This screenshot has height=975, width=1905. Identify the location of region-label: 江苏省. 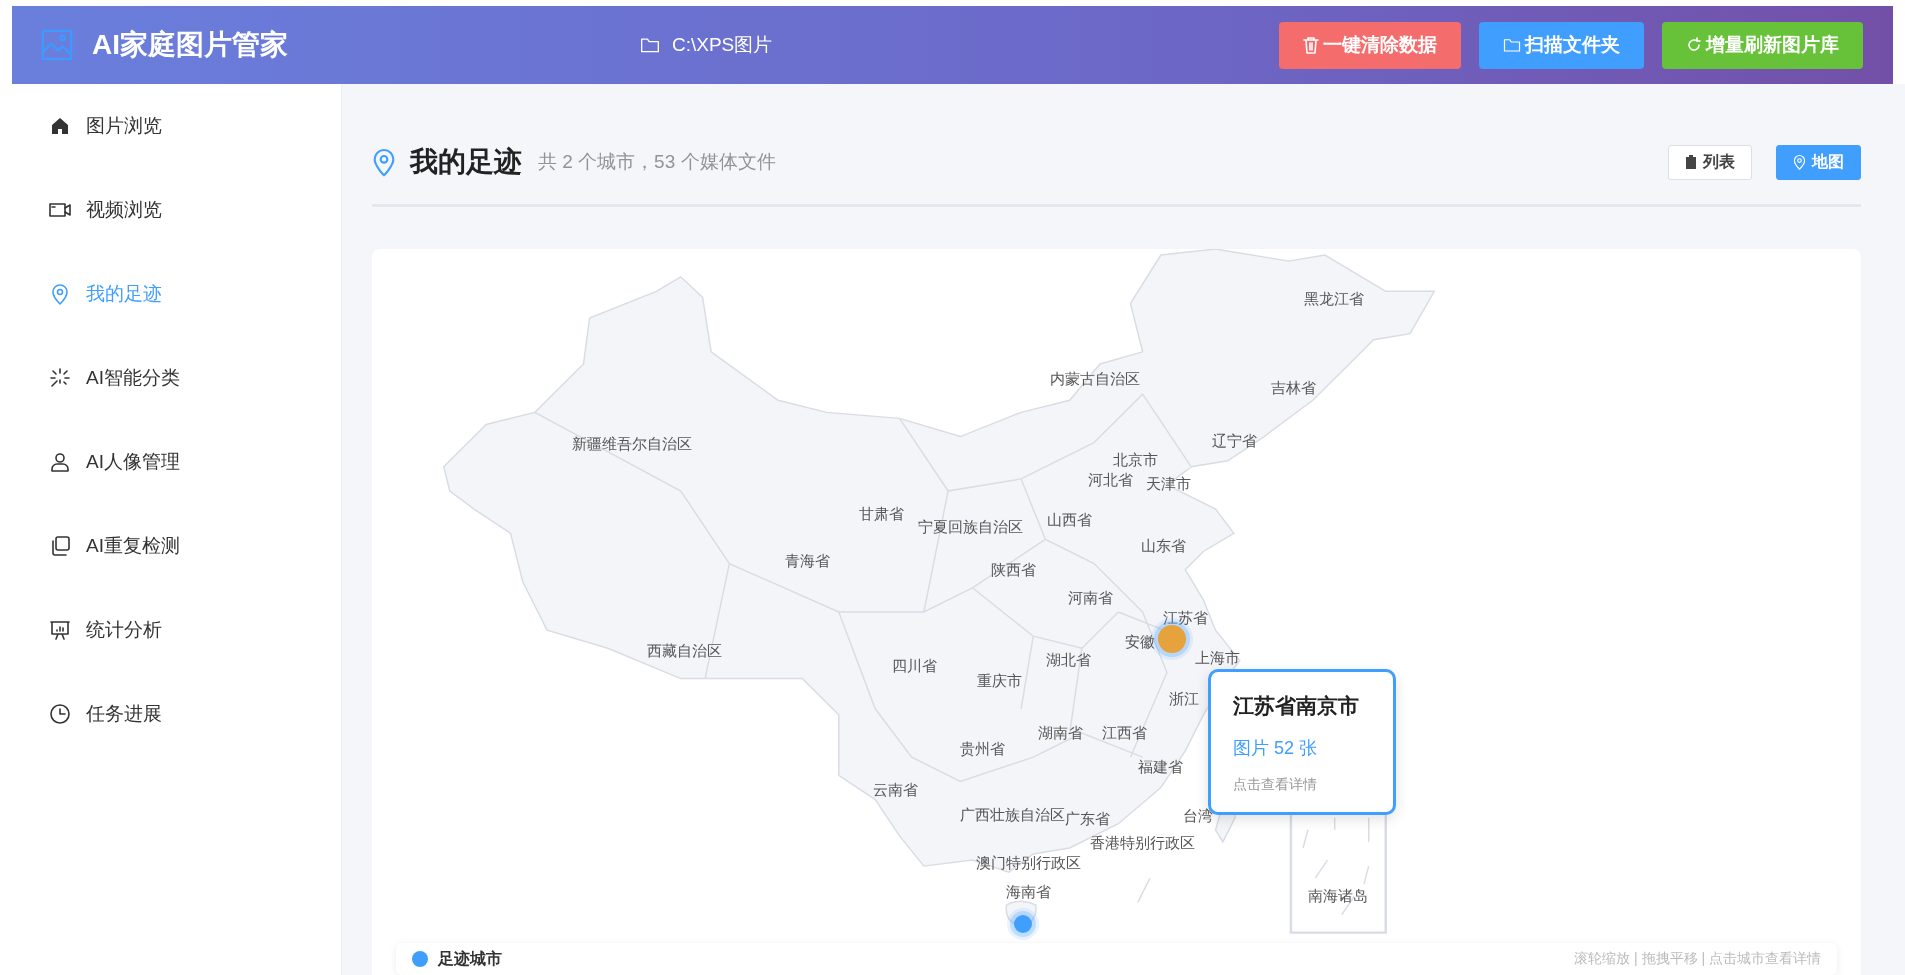
(1185, 617).